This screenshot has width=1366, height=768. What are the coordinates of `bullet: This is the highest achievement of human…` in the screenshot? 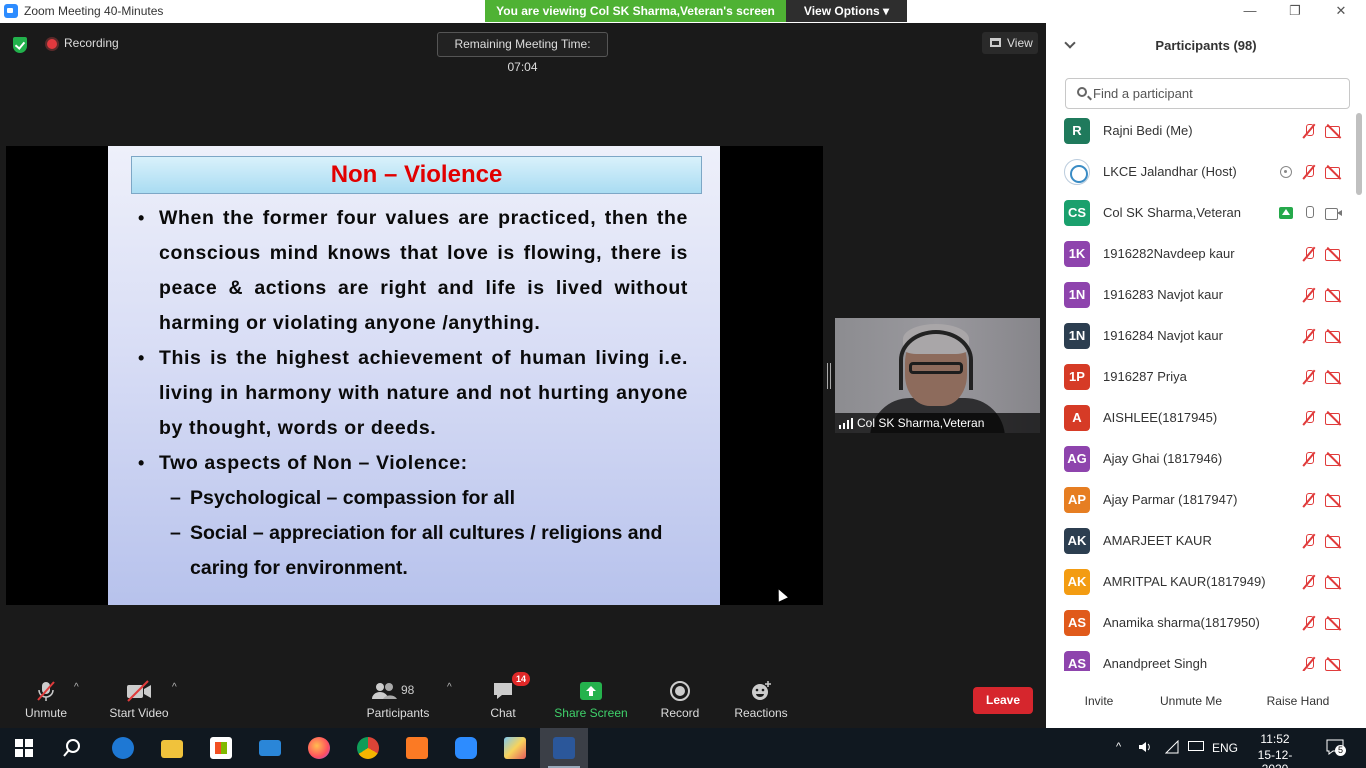 It's located at (413, 393).